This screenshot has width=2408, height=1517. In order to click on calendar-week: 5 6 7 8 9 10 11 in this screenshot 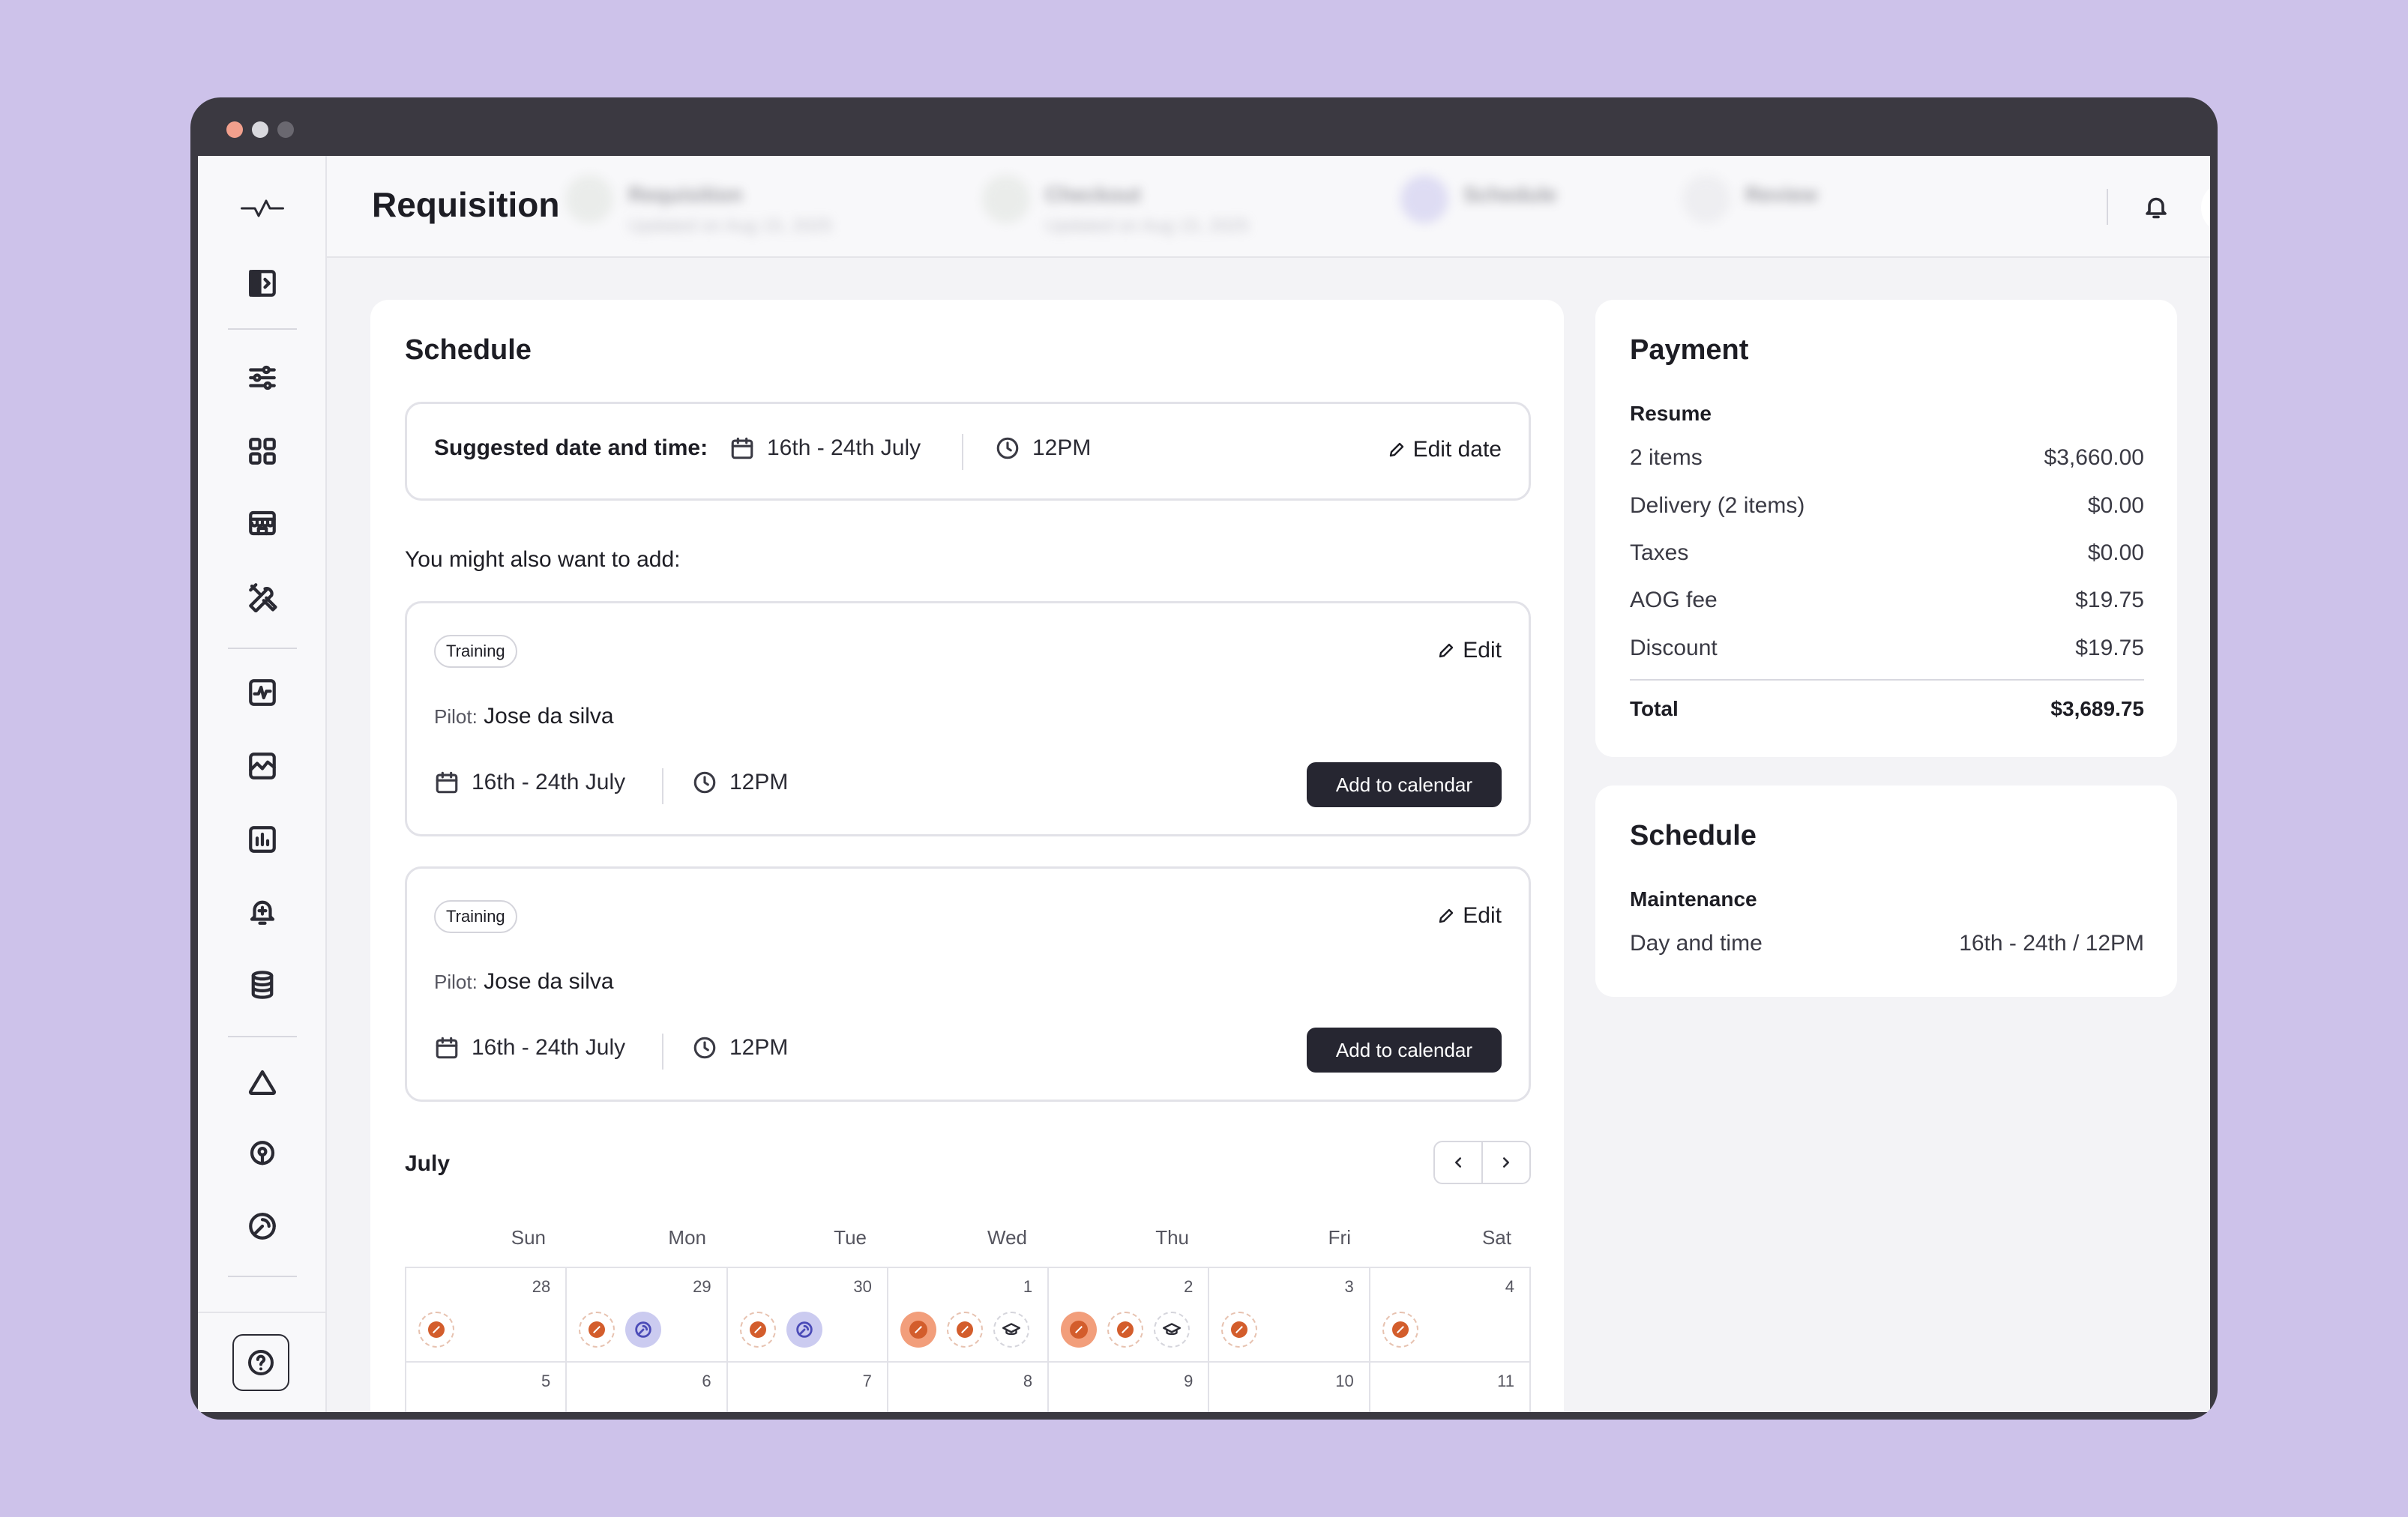, I will do `click(968, 1387)`.